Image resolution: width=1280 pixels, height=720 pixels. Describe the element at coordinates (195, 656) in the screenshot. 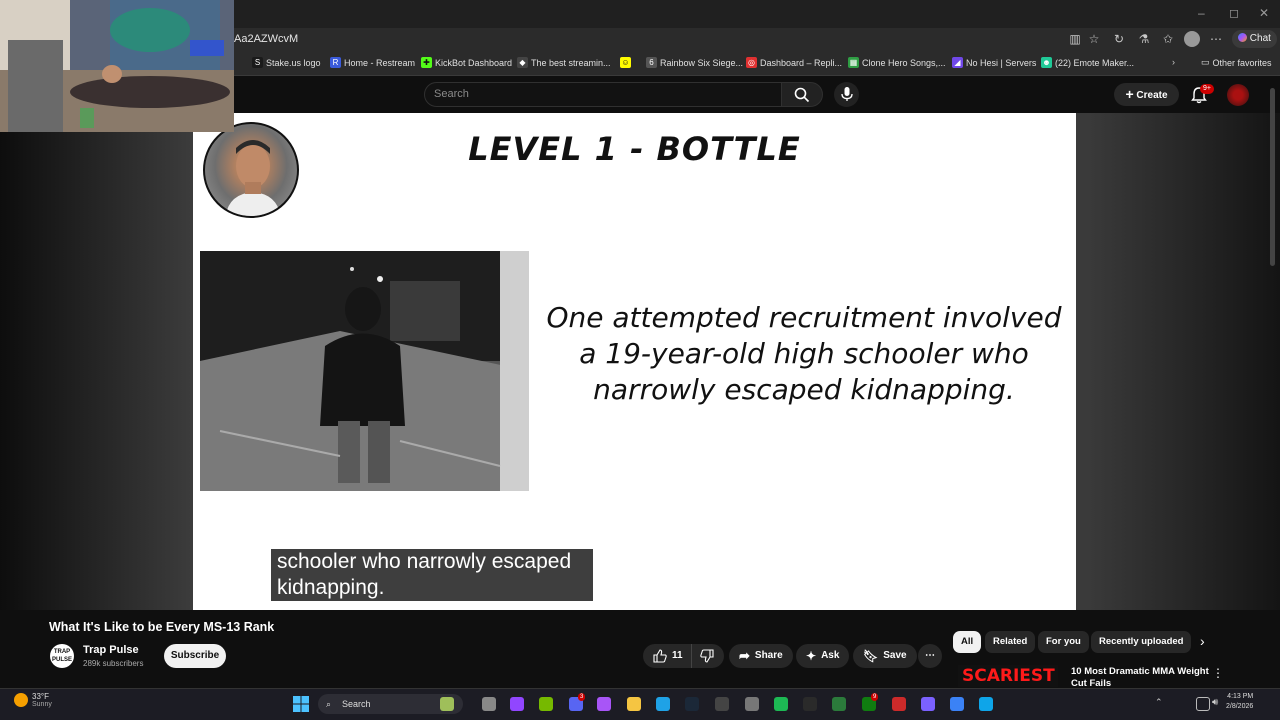

I see `subscribe-button: Subscribe` at that location.